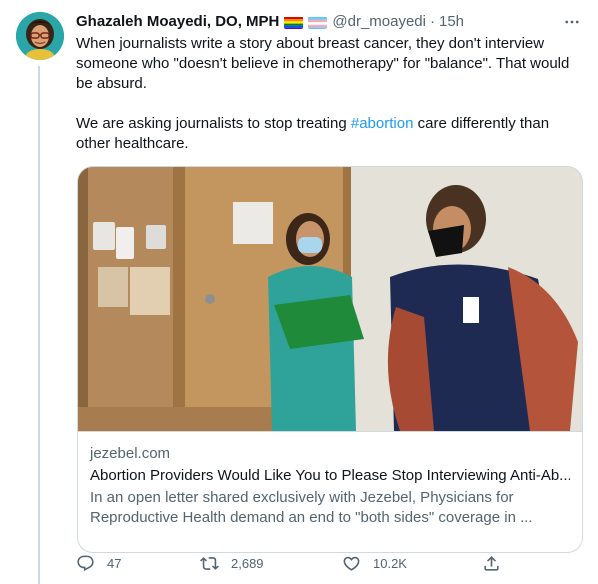 Image resolution: width=598 pixels, height=584 pixels. Describe the element at coordinates (294, 22) in the screenshot. I see `rainbow-pride-flag-icon` at that location.